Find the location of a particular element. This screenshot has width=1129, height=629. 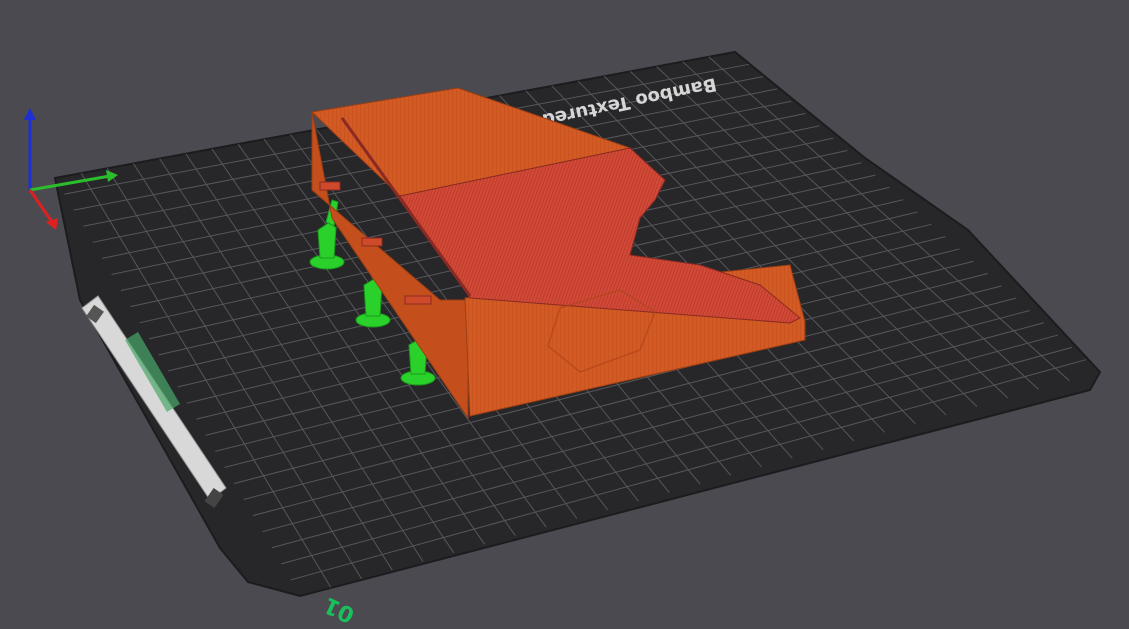

z-axis-arrow is located at coordinates (30, 114).